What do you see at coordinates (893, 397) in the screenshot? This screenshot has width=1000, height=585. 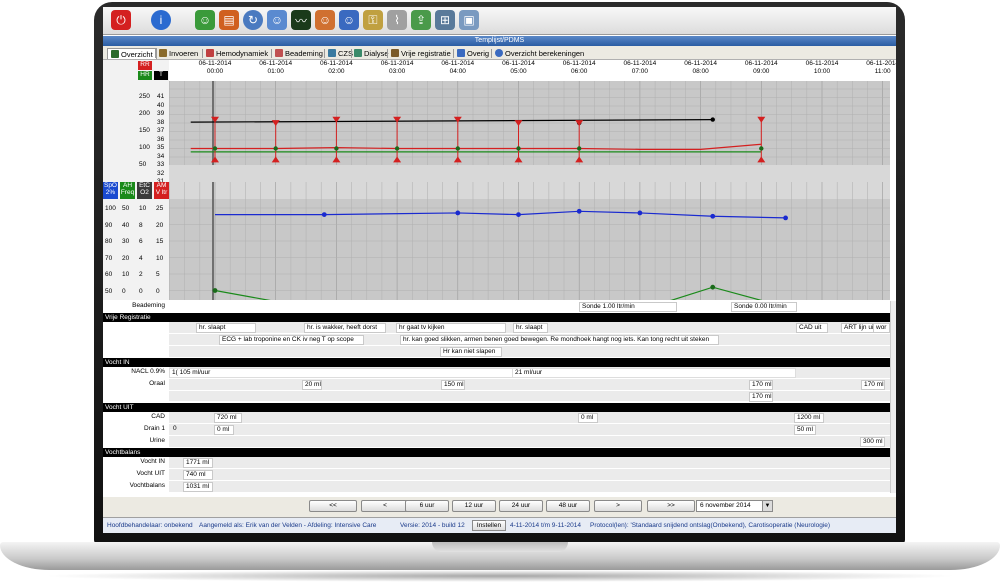 I see `vertical-scrollbar` at bounding box center [893, 397].